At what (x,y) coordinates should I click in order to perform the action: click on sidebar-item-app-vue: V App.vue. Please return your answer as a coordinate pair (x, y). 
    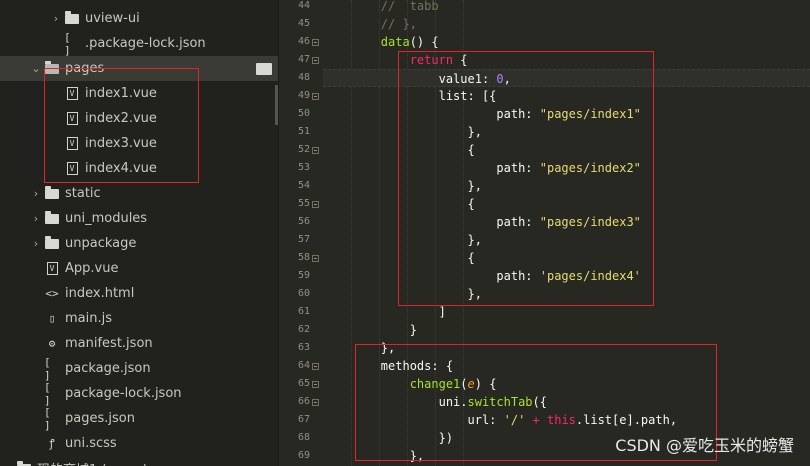
    Looking at the image, I should click on (139, 268).